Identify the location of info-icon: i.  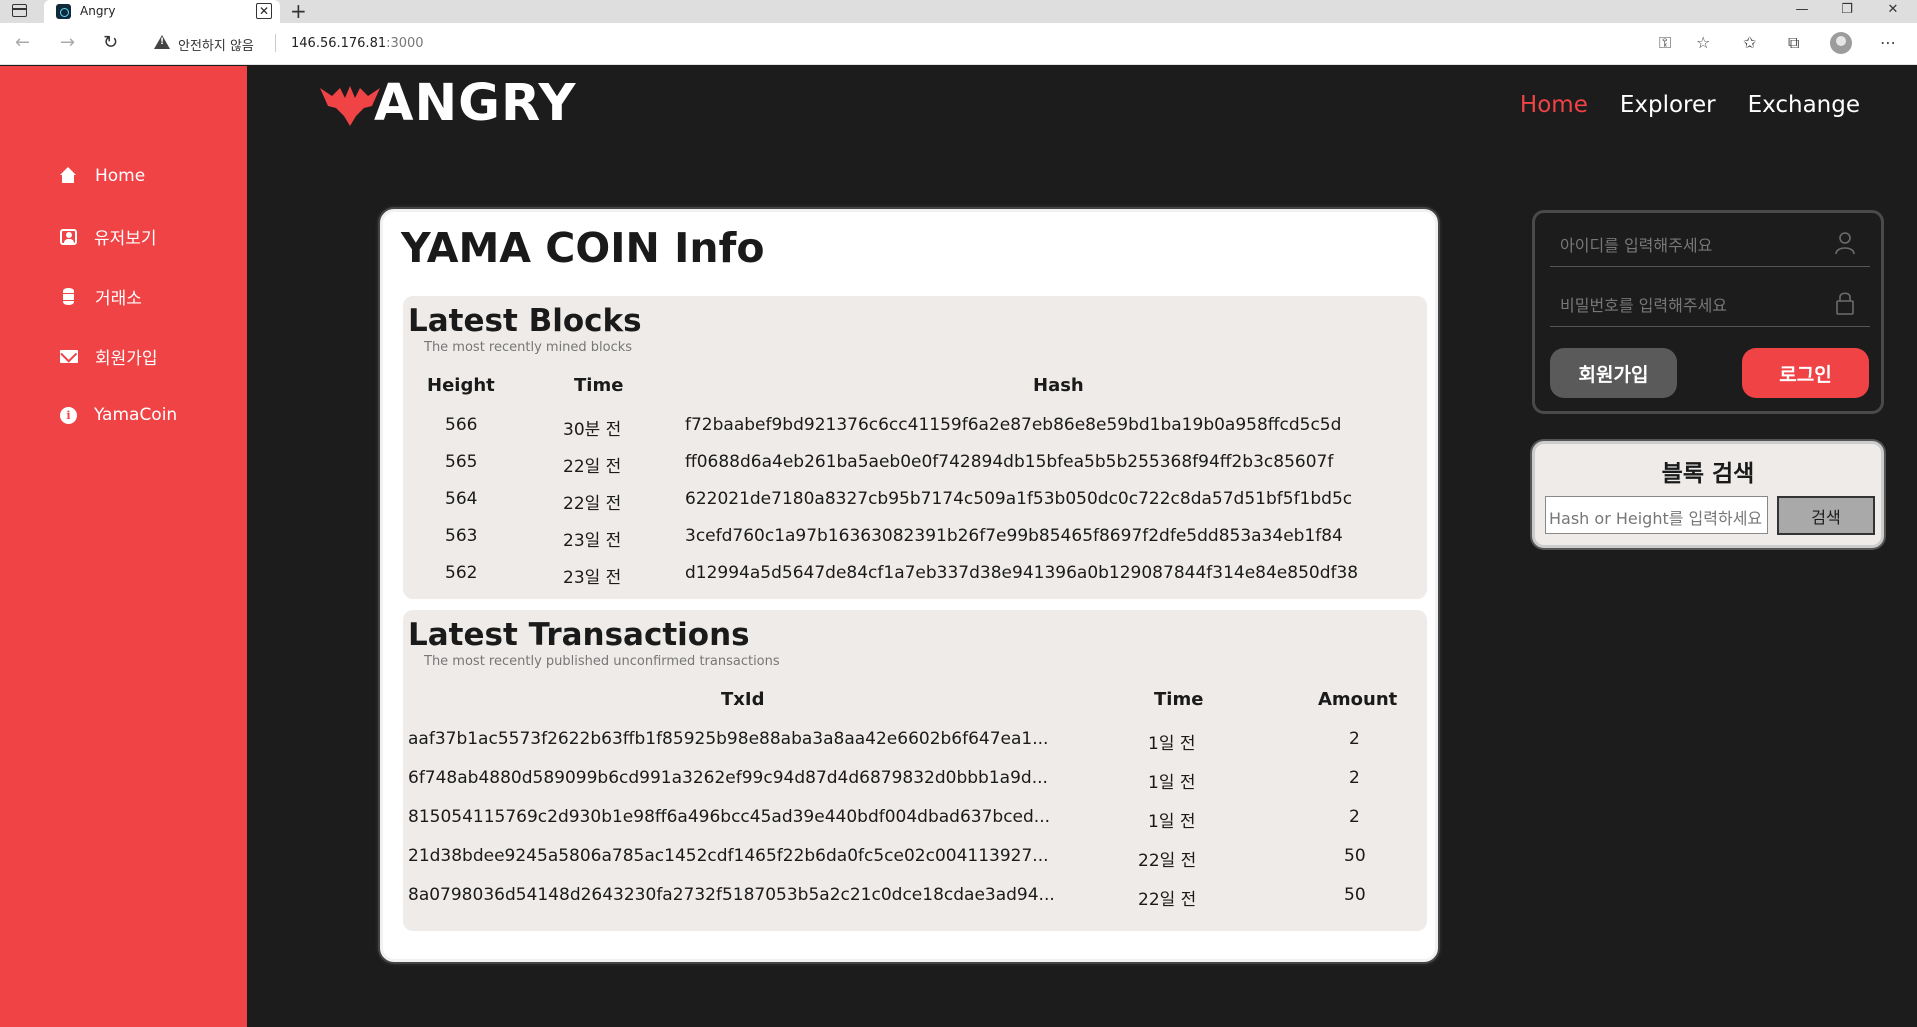
(68, 415).